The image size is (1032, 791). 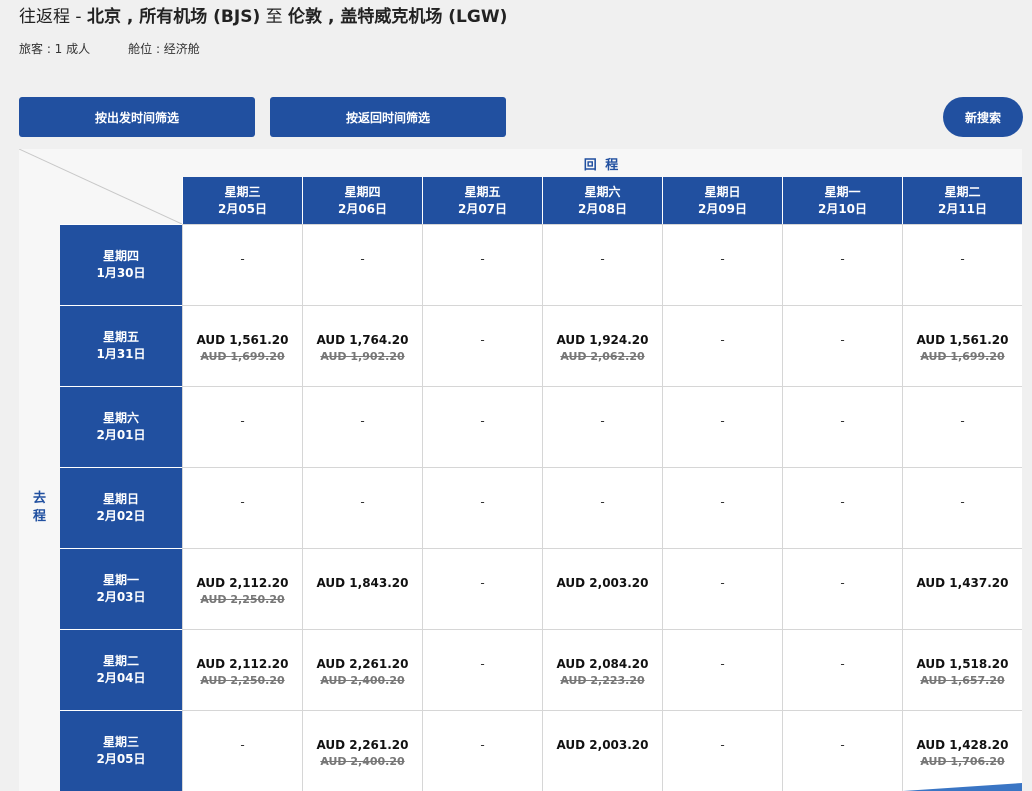 What do you see at coordinates (120, 742) in the screenshot?
I see `row-weekday: 星期三` at bounding box center [120, 742].